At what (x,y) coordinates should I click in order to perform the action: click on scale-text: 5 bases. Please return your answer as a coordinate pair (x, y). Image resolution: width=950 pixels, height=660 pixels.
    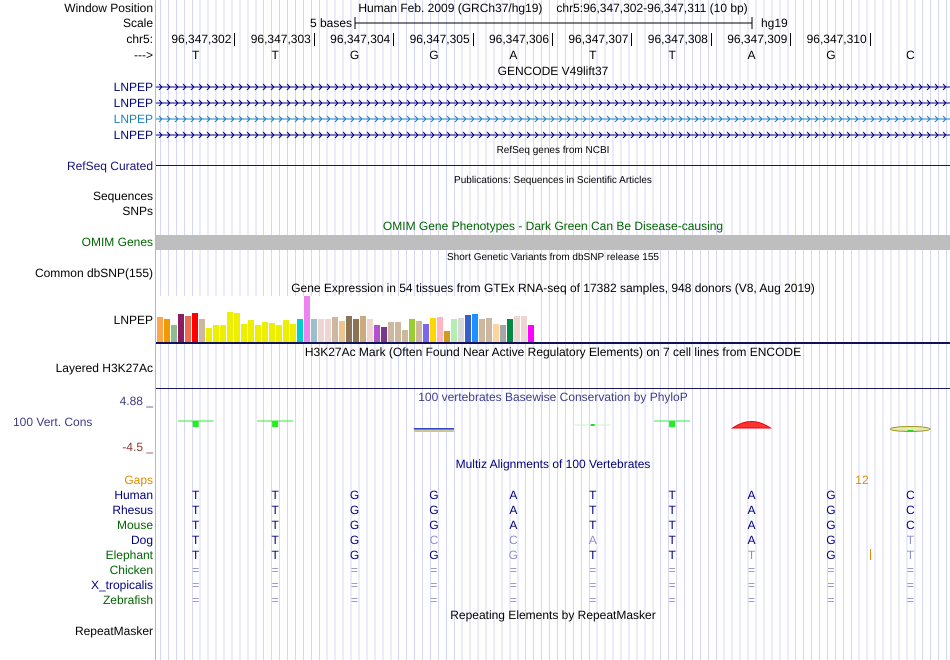
    Looking at the image, I should click on (331, 23).